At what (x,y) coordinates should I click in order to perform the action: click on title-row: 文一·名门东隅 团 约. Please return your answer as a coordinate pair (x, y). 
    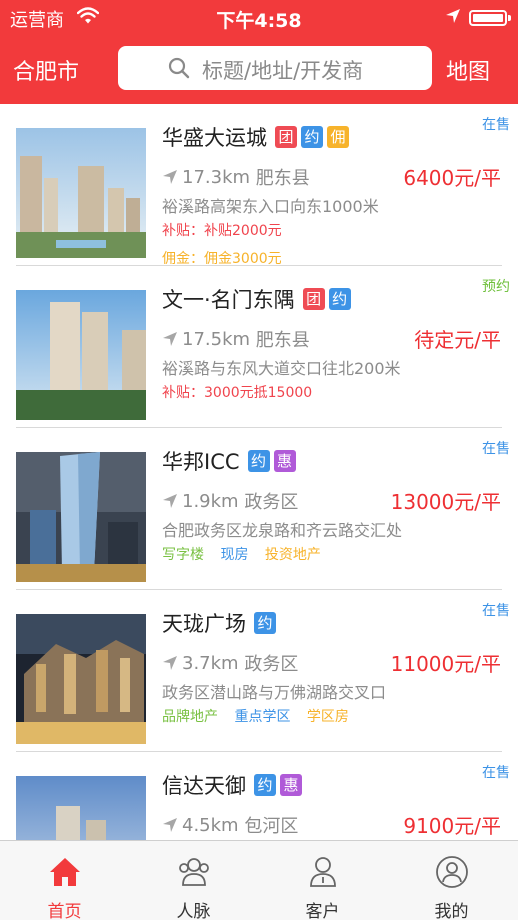
    Looking at the image, I should click on (258, 299).